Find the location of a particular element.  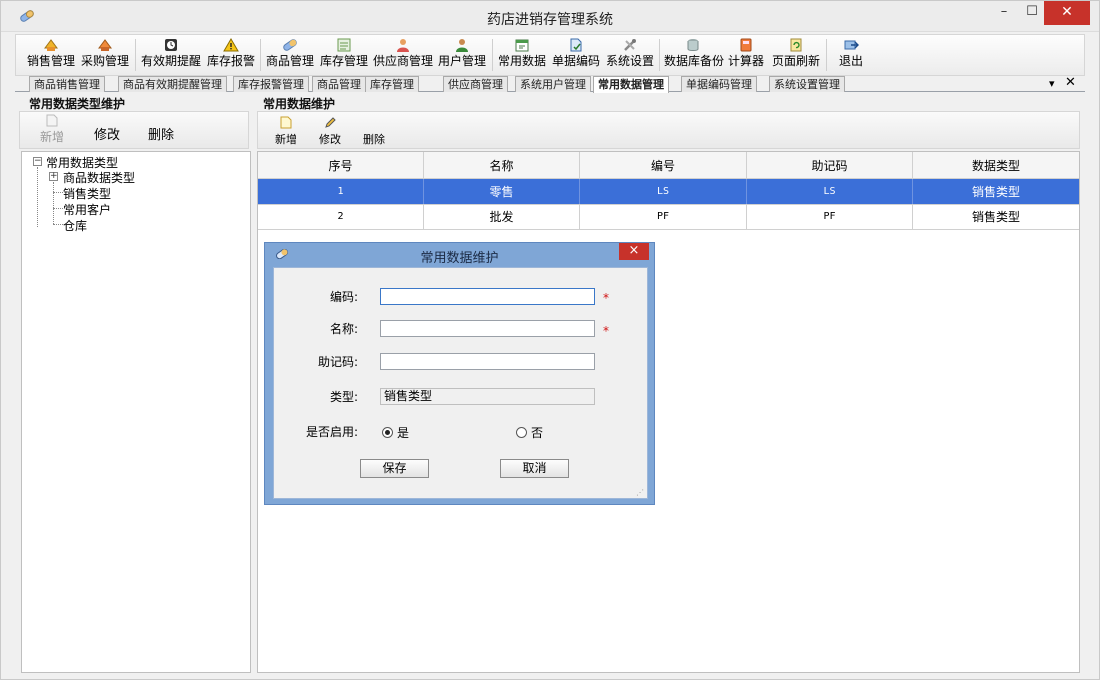

left-panel-toolbar: 新增 修改 删除 is located at coordinates (134, 130).